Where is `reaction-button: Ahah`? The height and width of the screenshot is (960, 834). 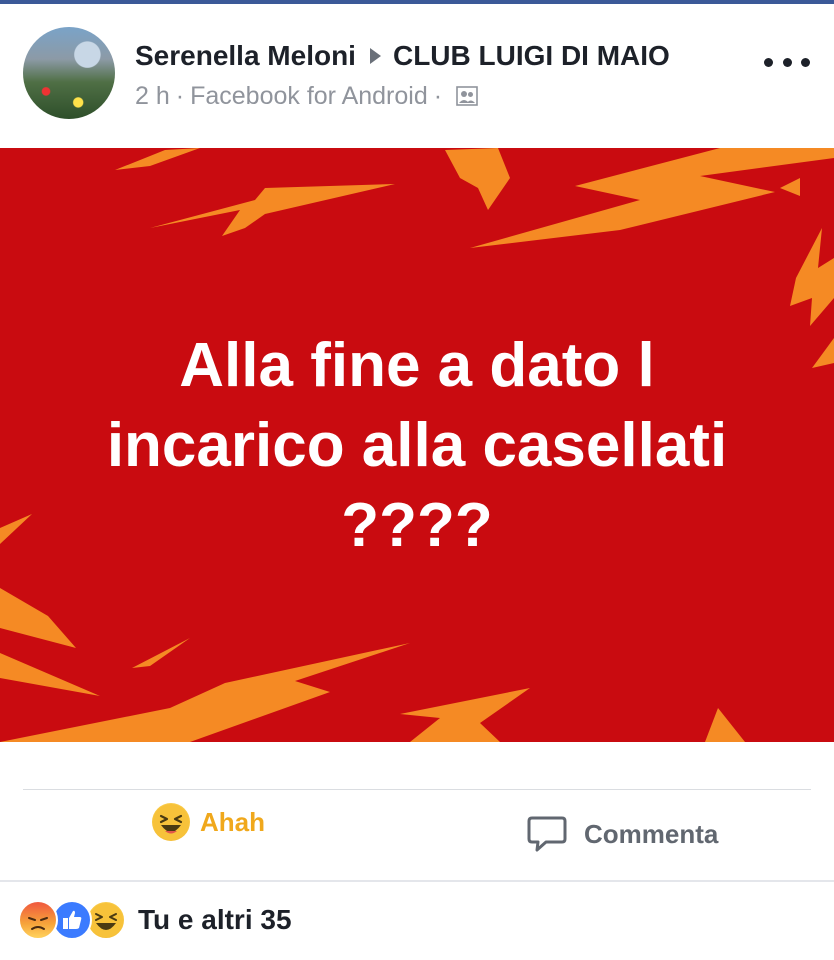 reaction-button: Ahah is located at coordinates (208, 822).